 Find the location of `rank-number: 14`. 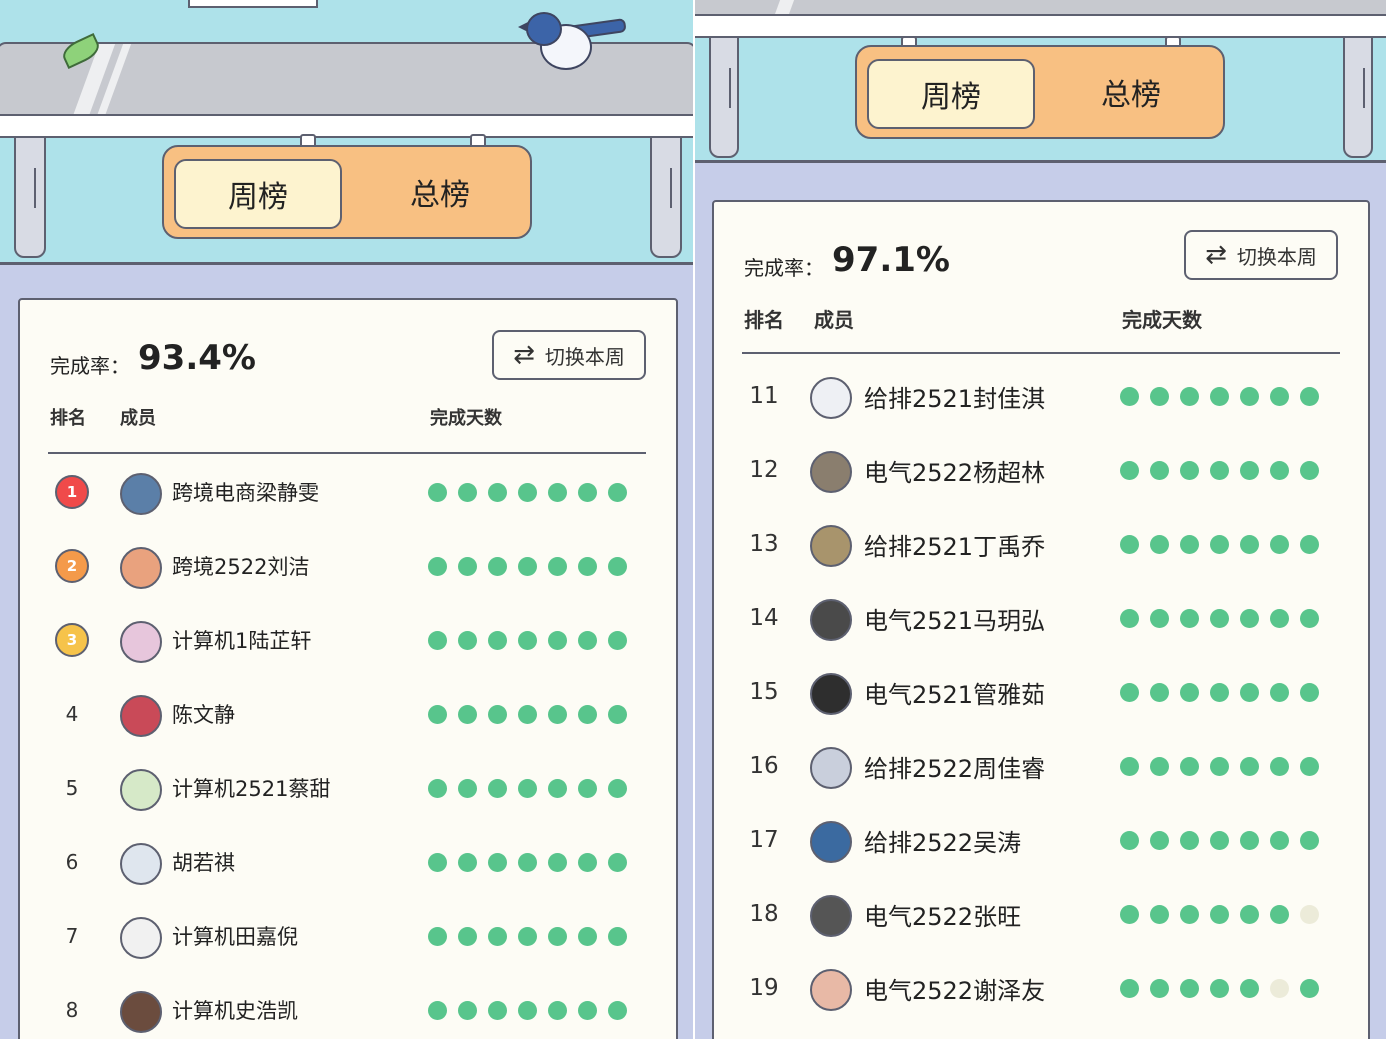

rank-number: 14 is located at coordinates (764, 618).